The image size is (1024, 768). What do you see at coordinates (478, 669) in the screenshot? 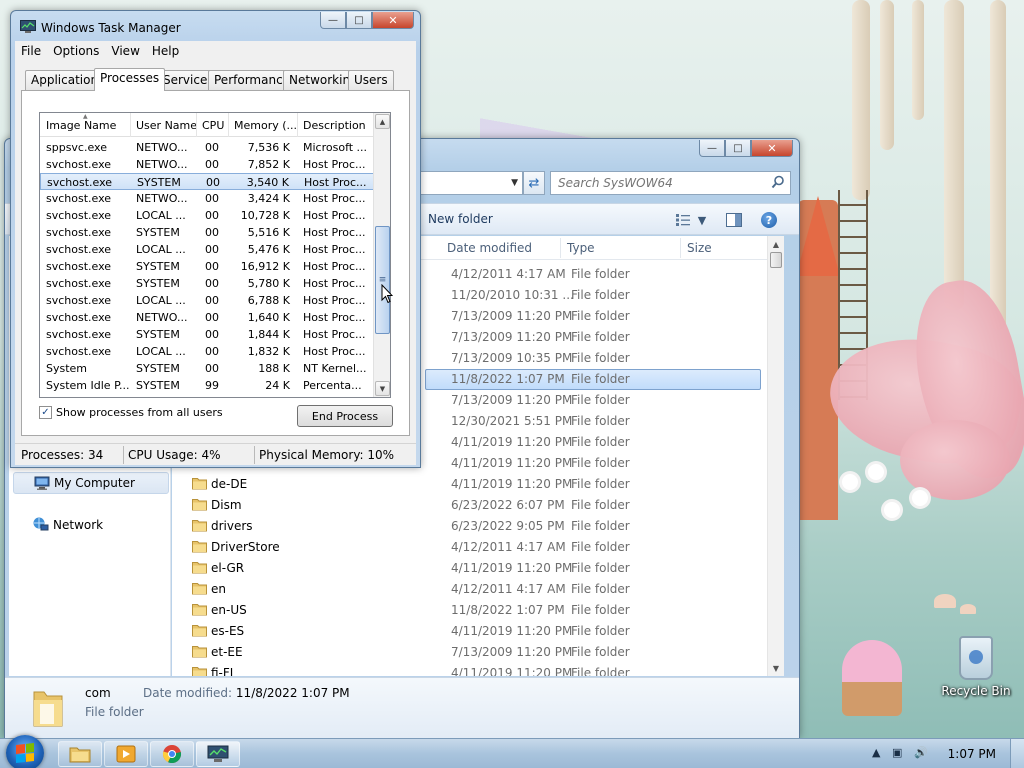
I see `file-row: fi-FI 4/11/2019 11:20 PM File folder` at bounding box center [478, 669].